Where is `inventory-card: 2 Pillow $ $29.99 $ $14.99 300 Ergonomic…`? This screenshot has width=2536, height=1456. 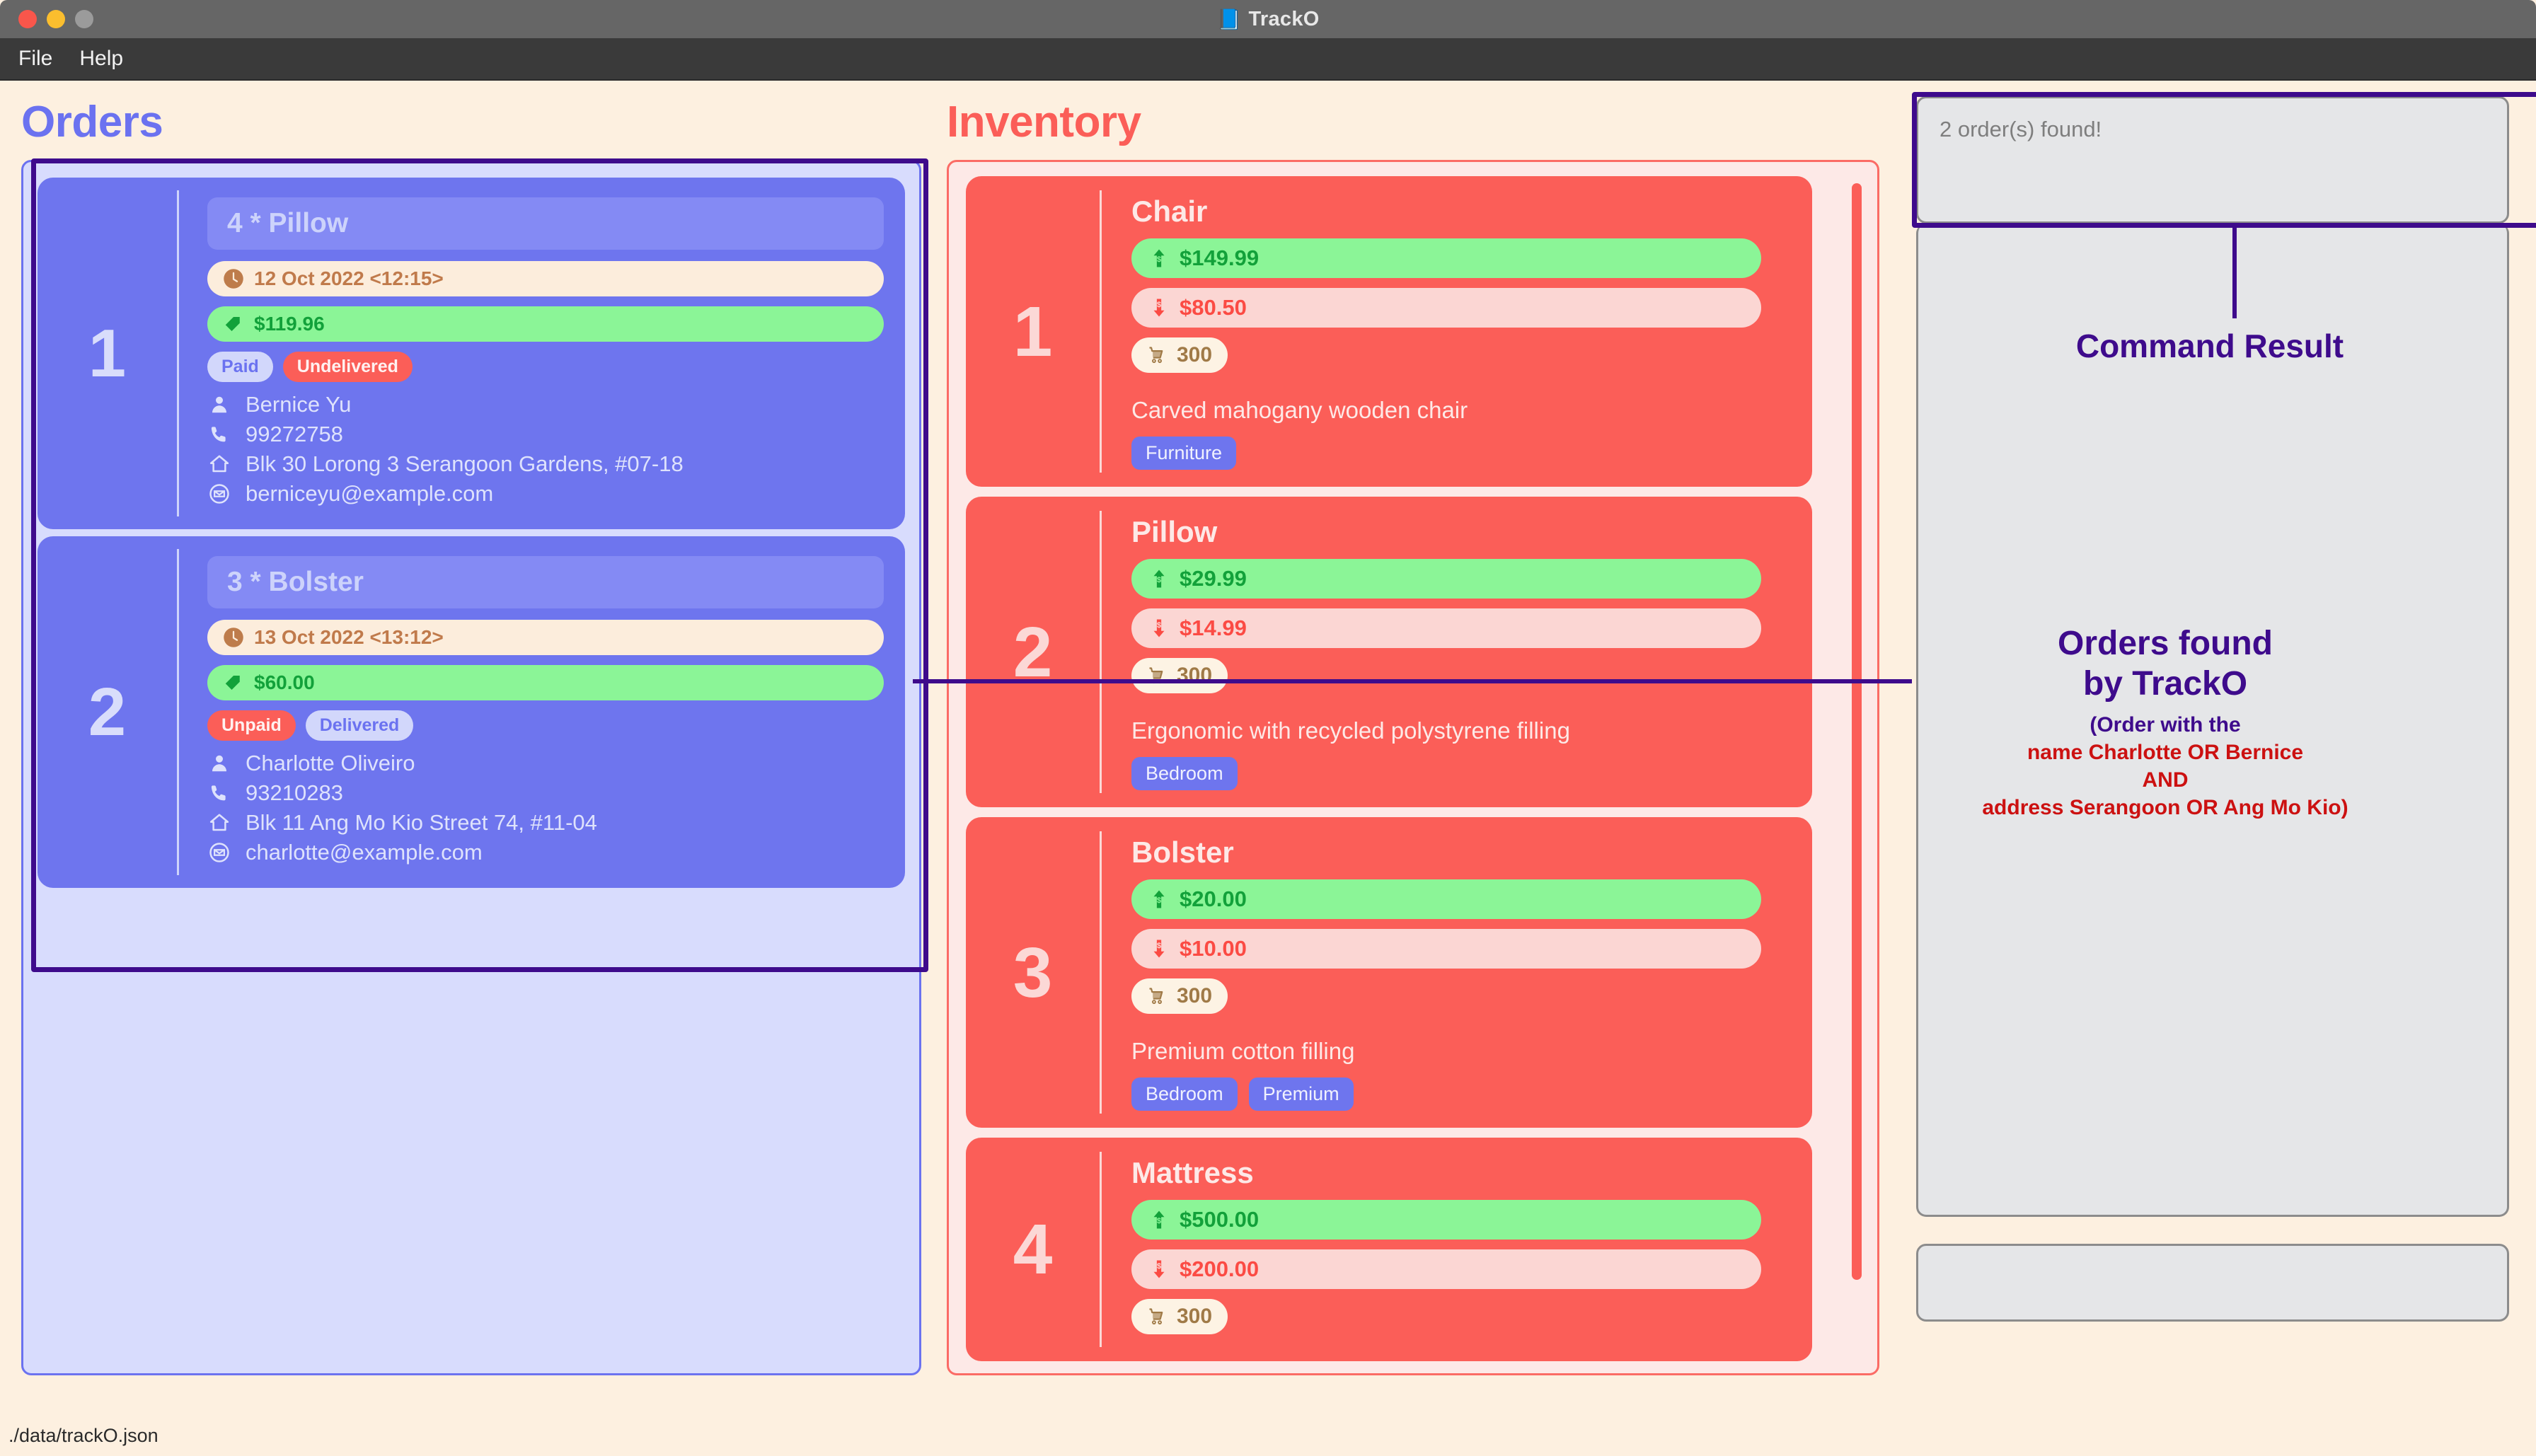 inventory-card: 2 Pillow $ $29.99 $ $14.99 300 Ergonomic… is located at coordinates (1389, 652).